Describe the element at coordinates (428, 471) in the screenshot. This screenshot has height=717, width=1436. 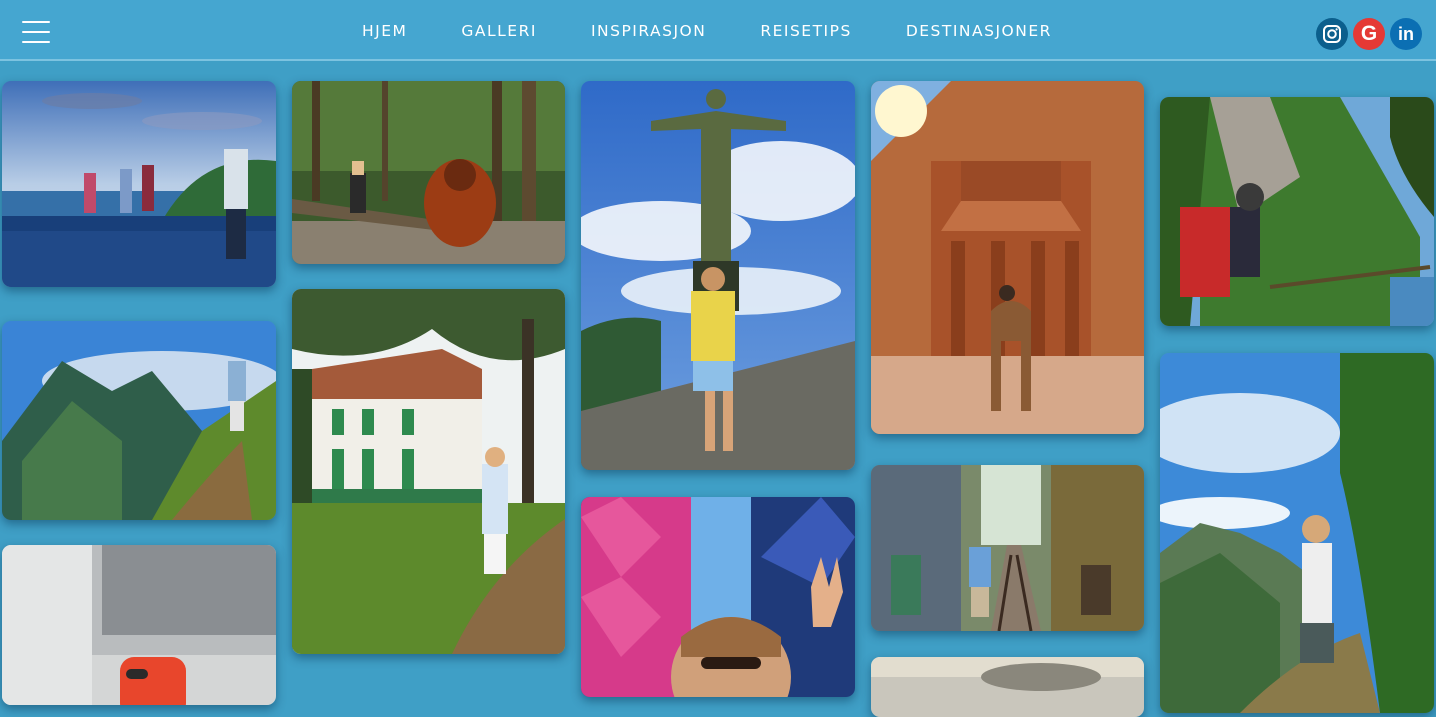
I see `gallery-photo-colonial-house` at that location.